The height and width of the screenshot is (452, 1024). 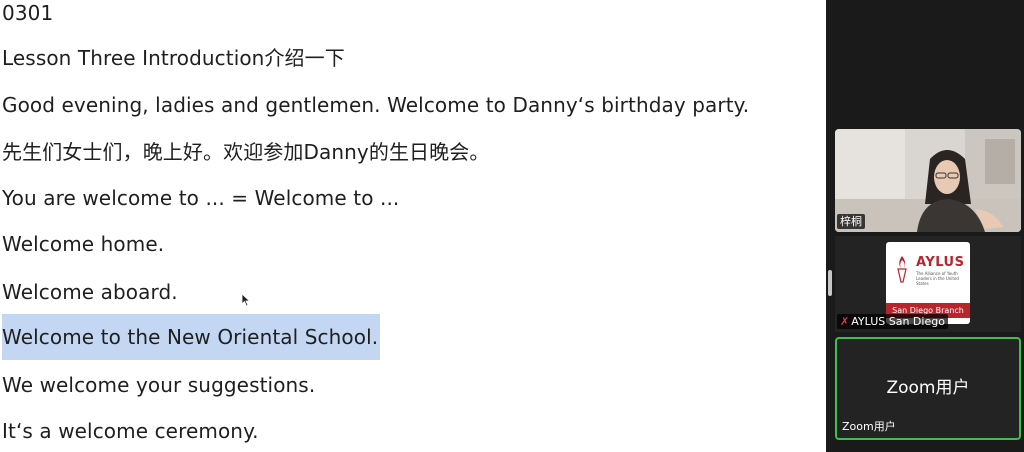 I want to click on muted-mic-icon: ✗, so click(x=845, y=321).